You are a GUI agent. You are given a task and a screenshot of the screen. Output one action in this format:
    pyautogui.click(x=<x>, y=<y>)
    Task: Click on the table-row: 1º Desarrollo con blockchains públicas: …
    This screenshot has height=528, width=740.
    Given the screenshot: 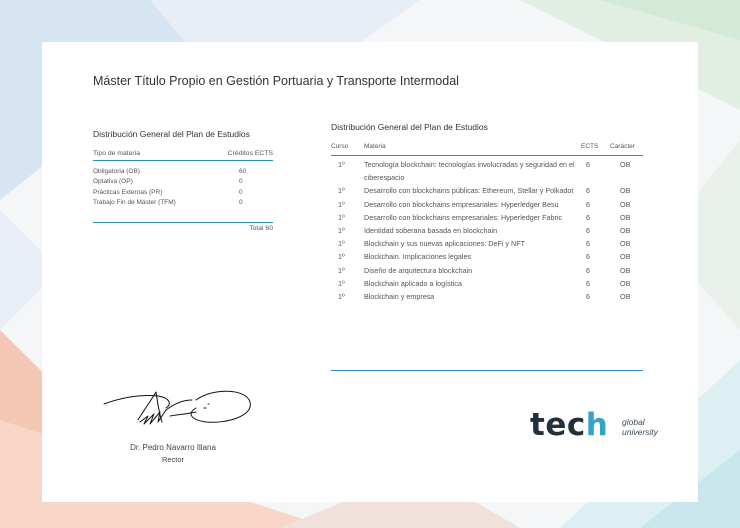 What is the action you would take?
    pyautogui.click(x=487, y=190)
    